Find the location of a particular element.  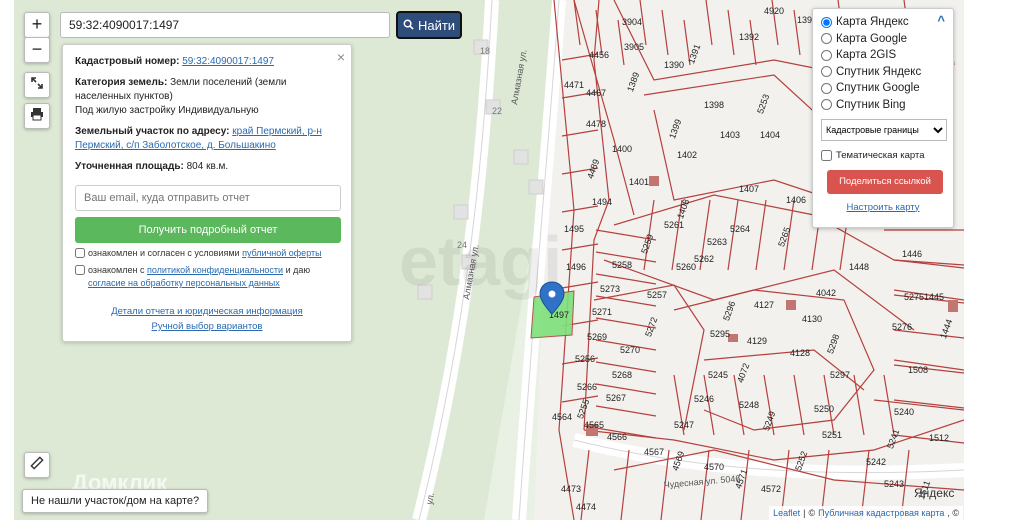

expand-icon is located at coordinates (37, 84).